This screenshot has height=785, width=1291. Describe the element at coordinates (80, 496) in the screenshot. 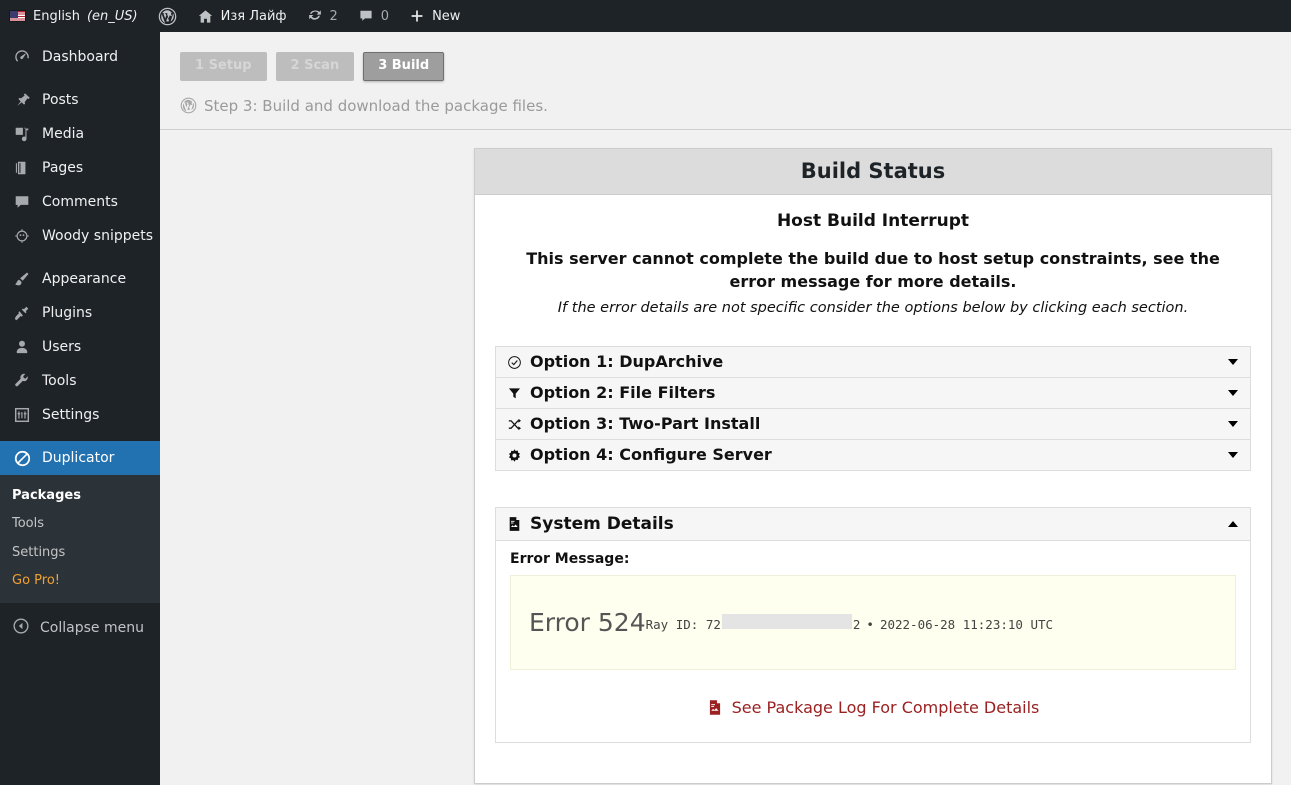

I see `submenu-item-packages: Packages` at that location.